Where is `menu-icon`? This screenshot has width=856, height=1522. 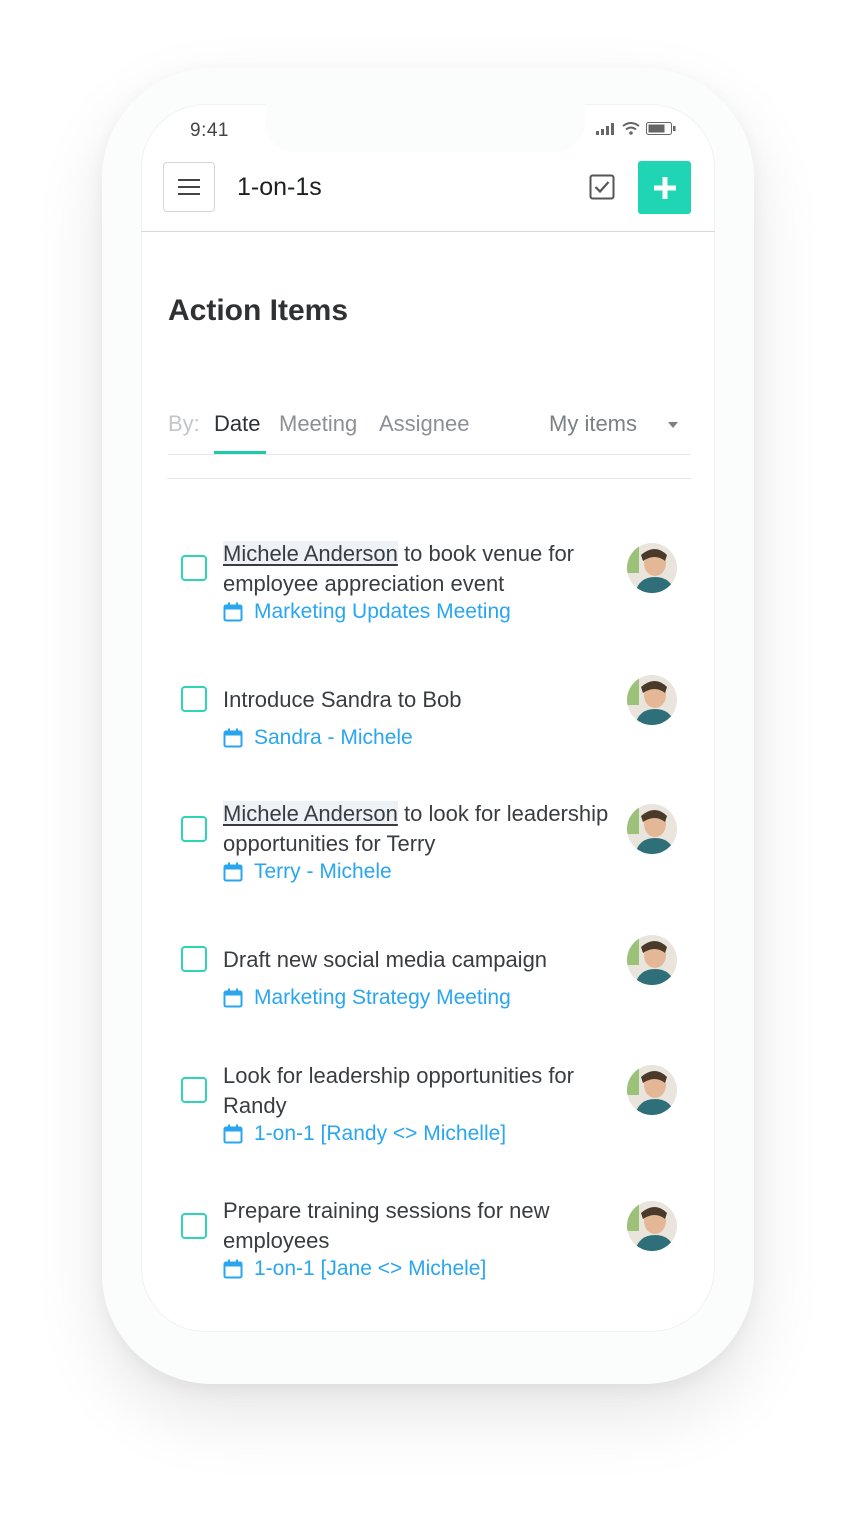
menu-icon is located at coordinates (189, 187).